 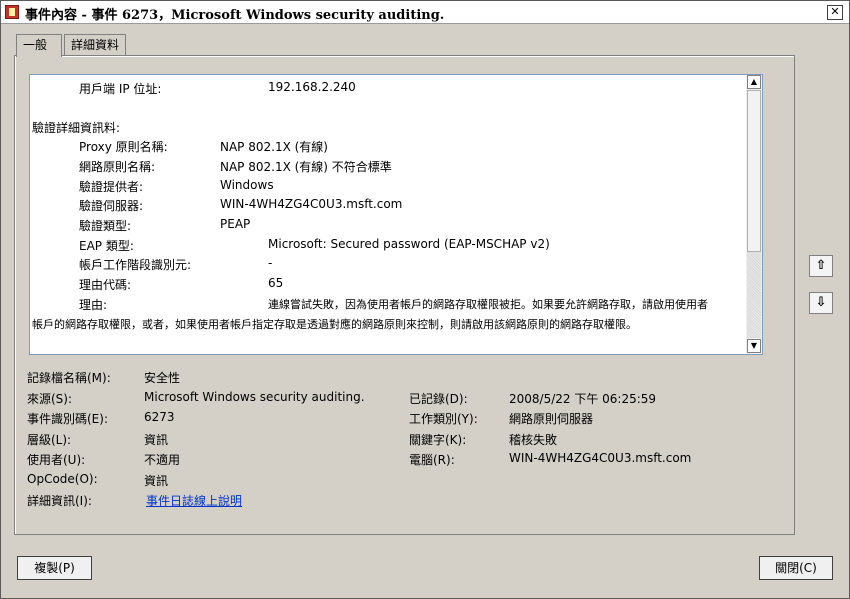 I want to click on logged-label: 已記錄(D):, so click(x=438, y=399).